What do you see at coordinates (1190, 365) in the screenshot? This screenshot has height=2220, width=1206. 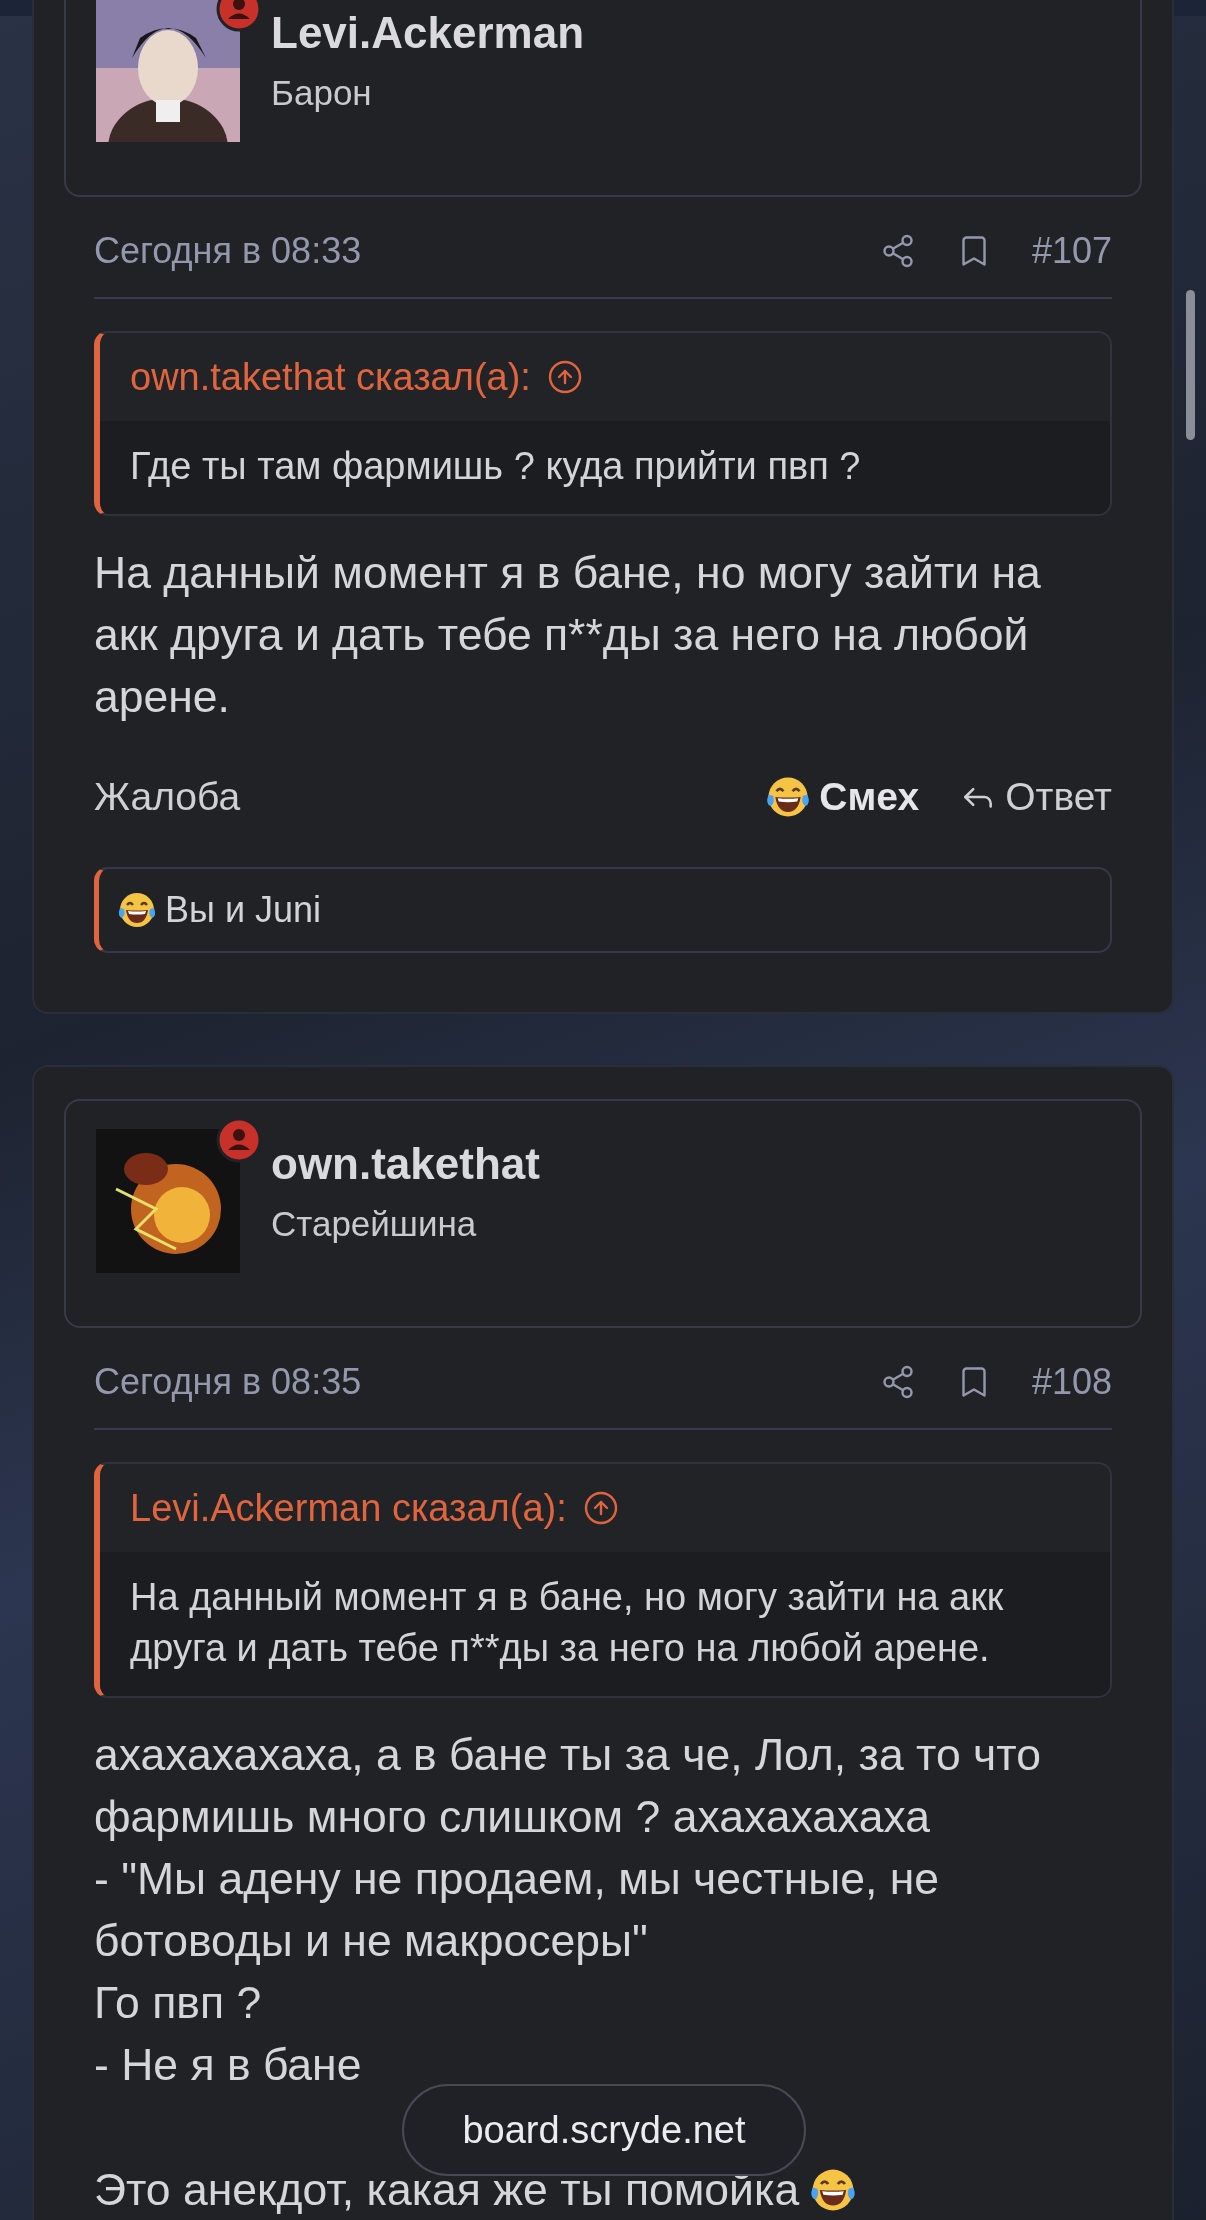 I see `scrollbar` at bounding box center [1190, 365].